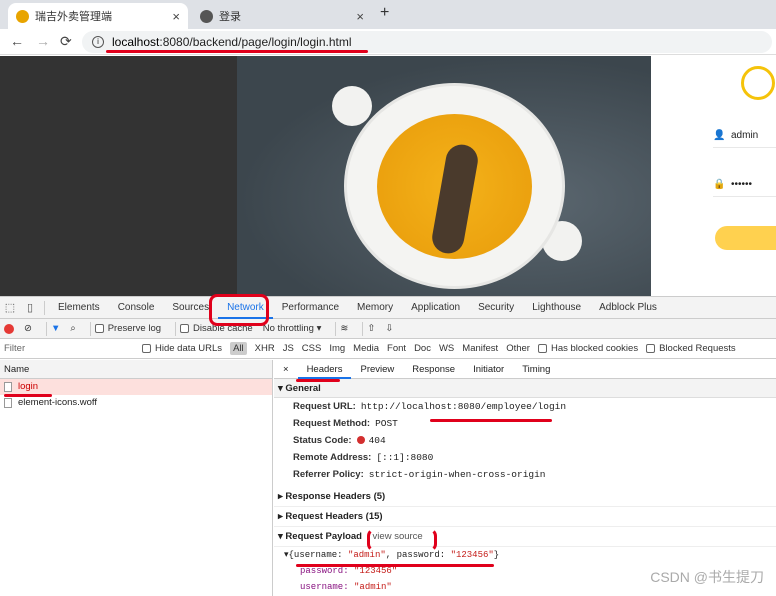  Describe the element at coordinates (286, 369) in the screenshot. I see `close-details-icon: ×` at that location.